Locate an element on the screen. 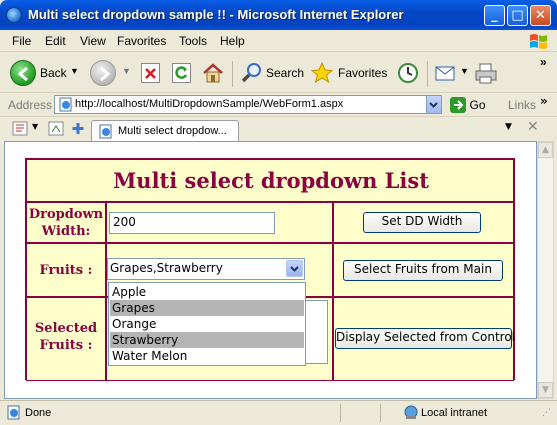 The height and width of the screenshot is (425, 557). selected-fruits-label: Selected Fruits : is located at coordinates (66, 337).